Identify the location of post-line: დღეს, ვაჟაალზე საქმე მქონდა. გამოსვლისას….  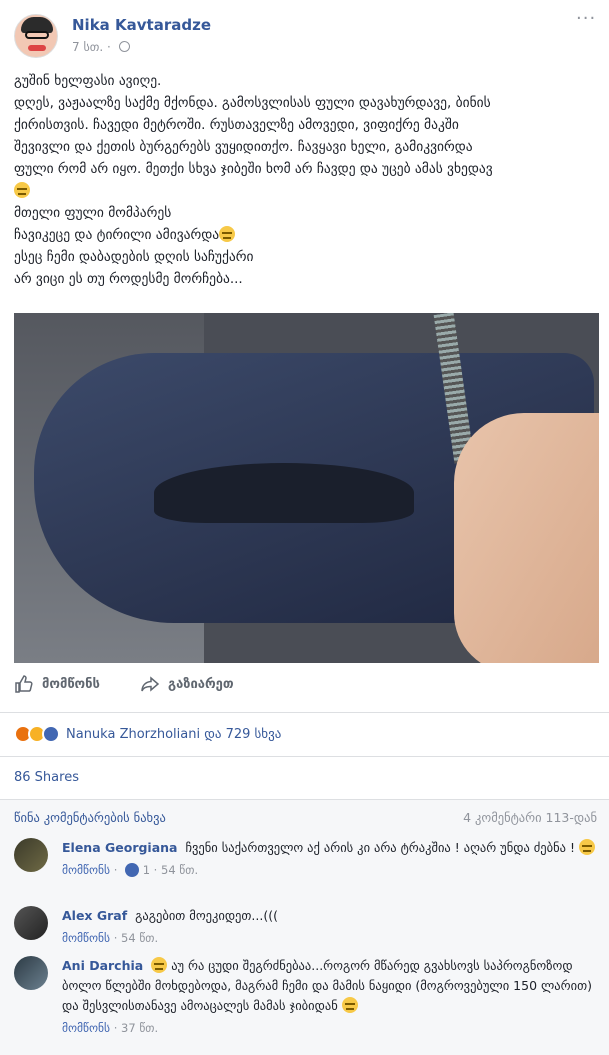
(252, 103).